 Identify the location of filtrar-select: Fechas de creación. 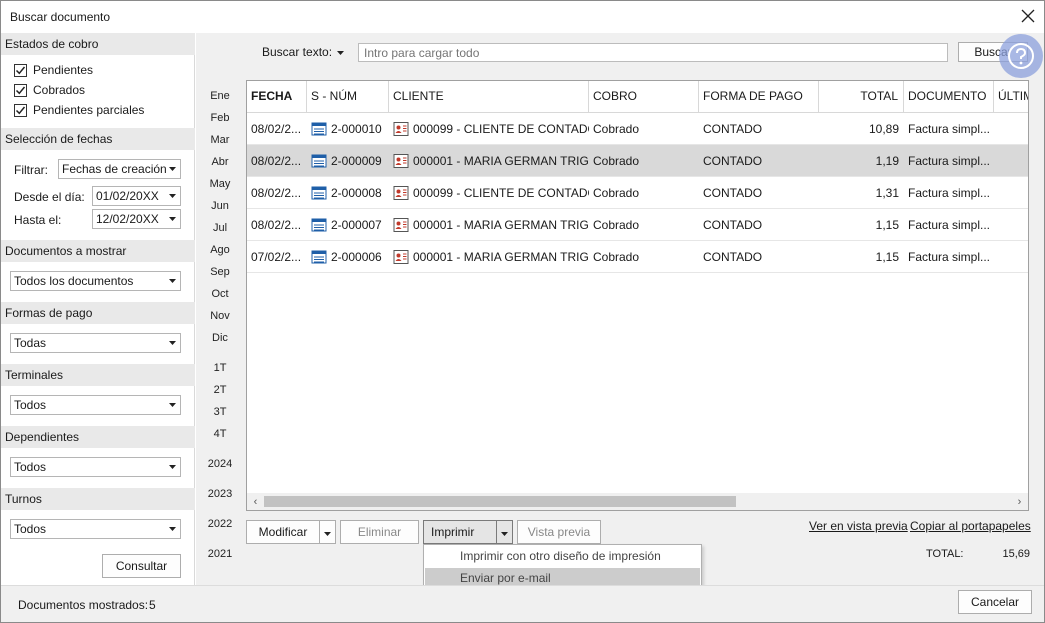
(119, 169).